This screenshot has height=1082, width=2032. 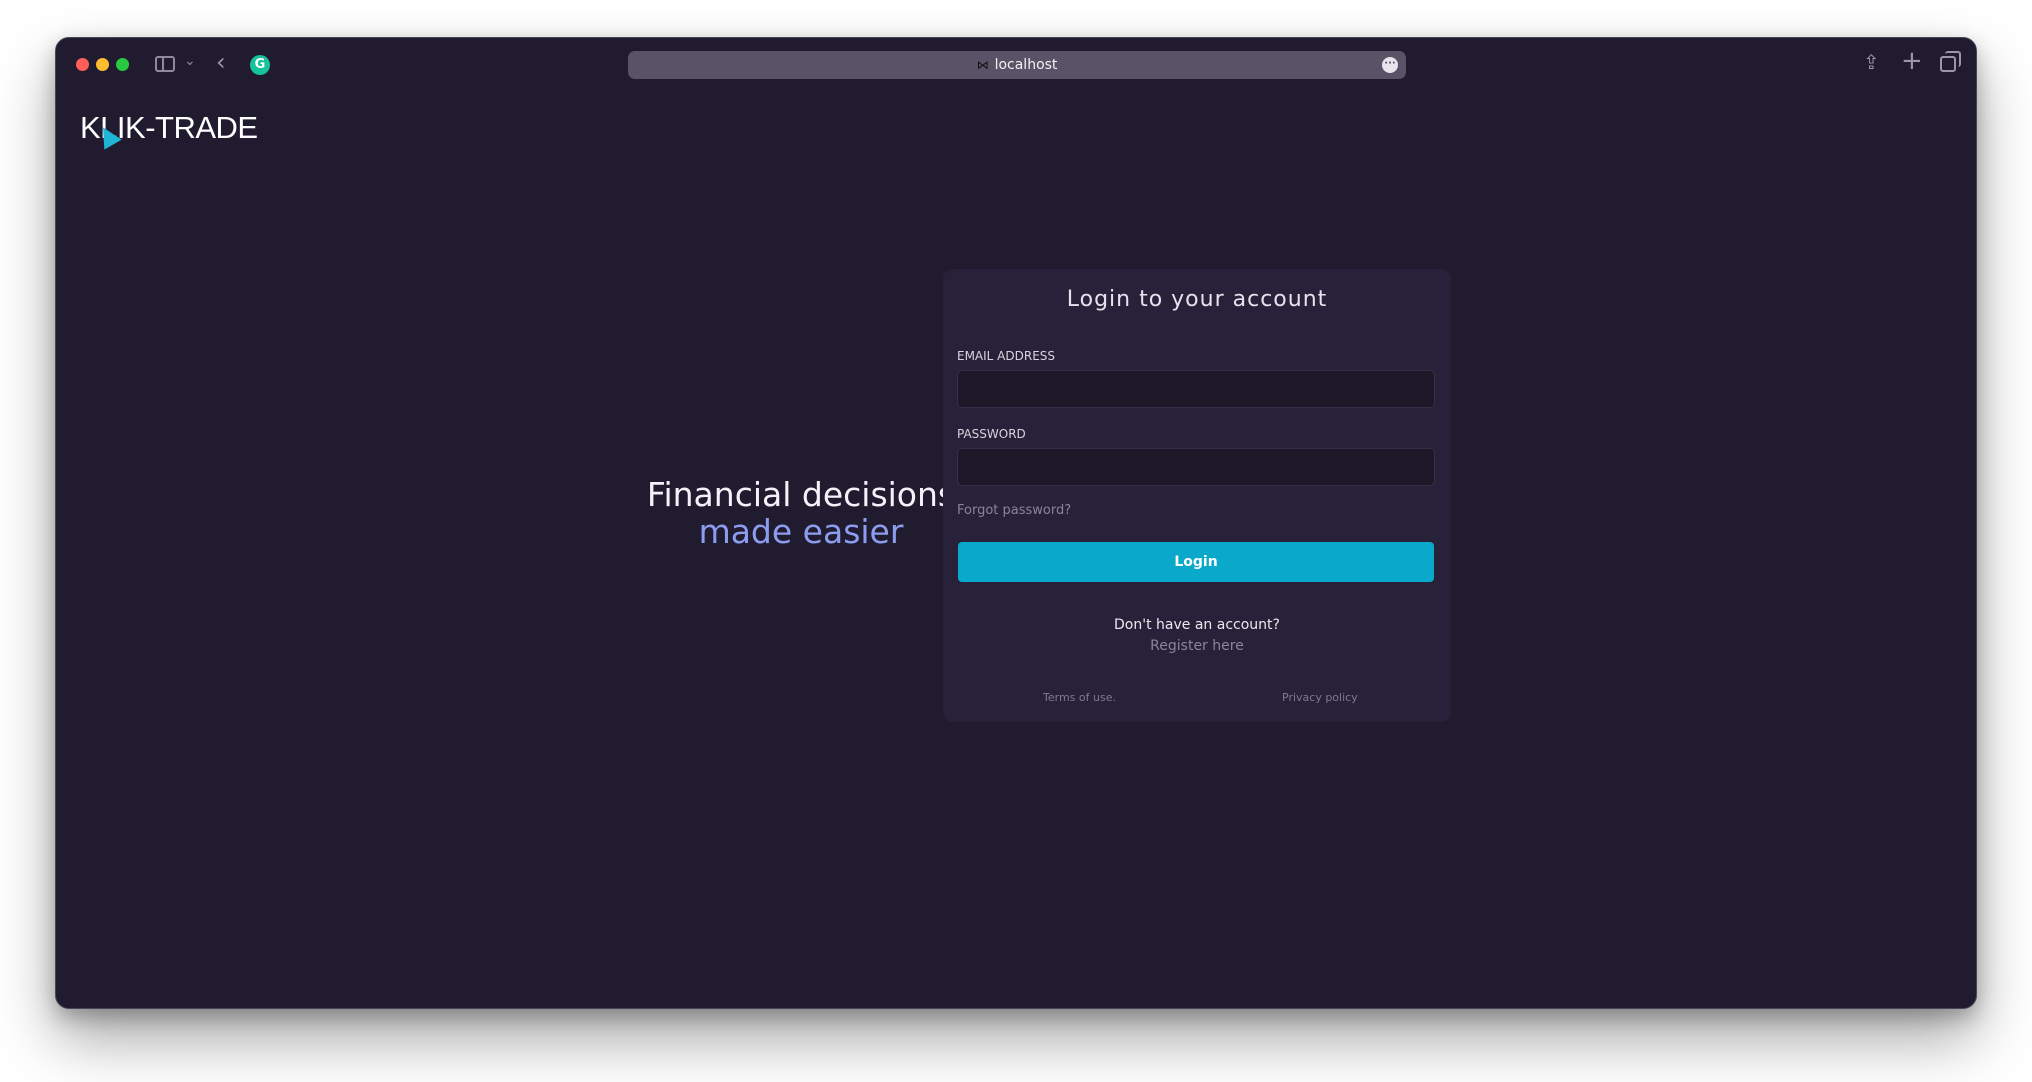 I want to click on register-link: Register here, so click(x=1197, y=646).